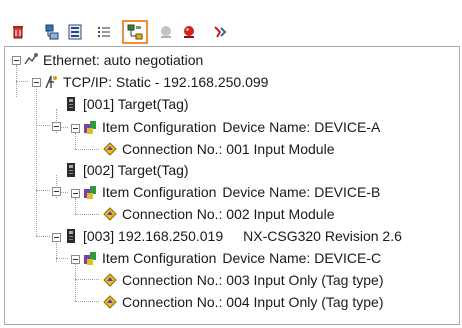 This screenshot has width=462, height=328. What do you see at coordinates (301, 192) in the screenshot?
I see `device-name-text: Device Name: DEVICE-B` at bounding box center [301, 192].